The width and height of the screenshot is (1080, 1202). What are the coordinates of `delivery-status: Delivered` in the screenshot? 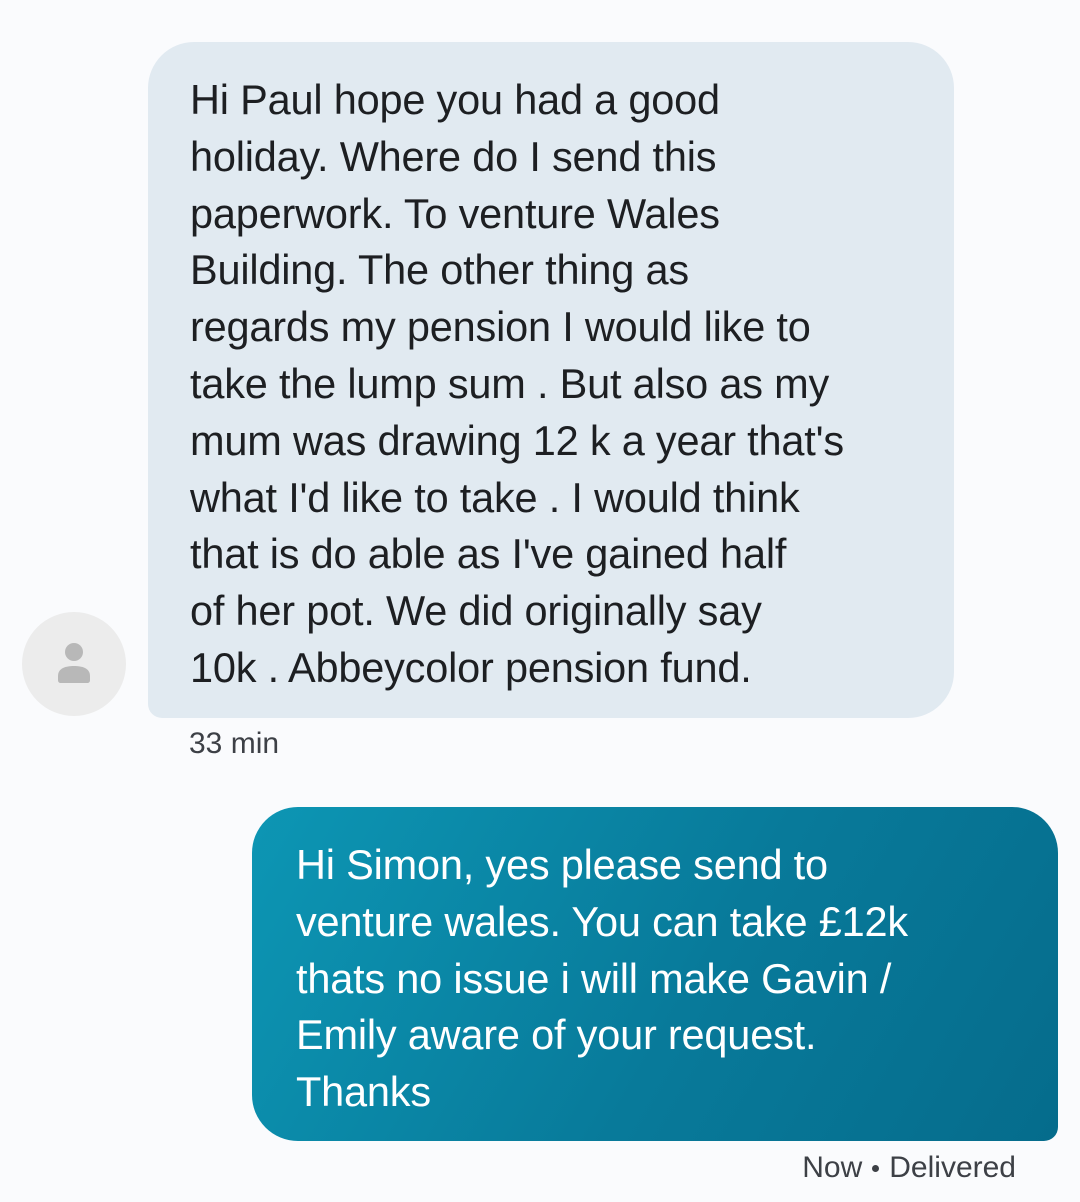 It's located at (952, 1167).